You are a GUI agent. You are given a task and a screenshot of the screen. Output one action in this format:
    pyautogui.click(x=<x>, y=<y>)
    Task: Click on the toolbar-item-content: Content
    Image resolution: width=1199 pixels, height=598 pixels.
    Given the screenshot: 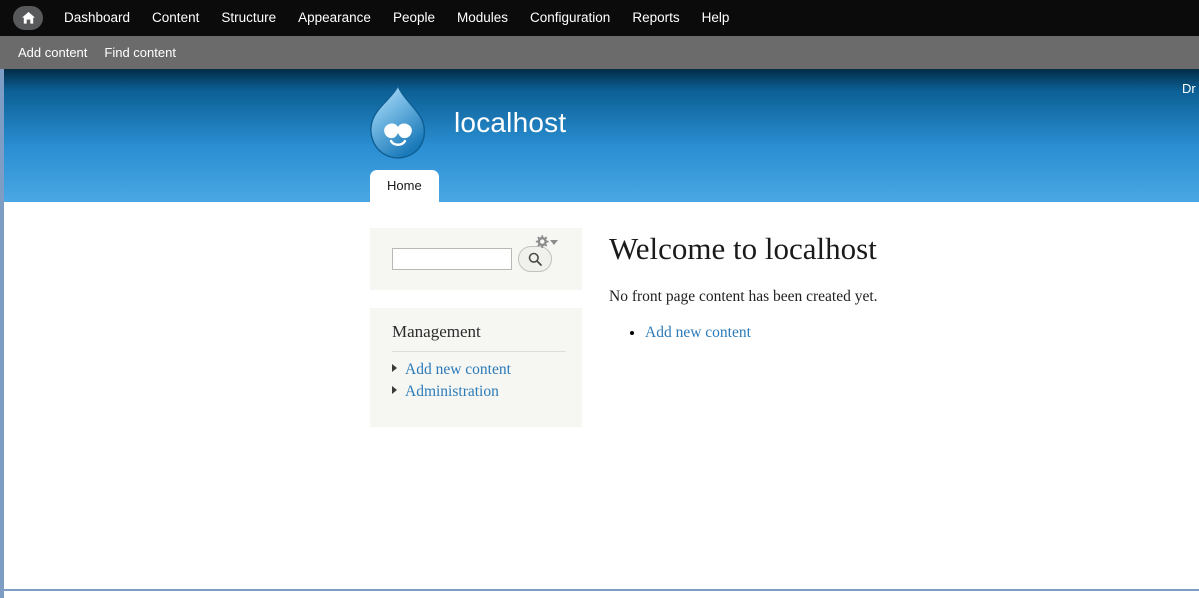 What is the action you would take?
    pyautogui.click(x=175, y=18)
    